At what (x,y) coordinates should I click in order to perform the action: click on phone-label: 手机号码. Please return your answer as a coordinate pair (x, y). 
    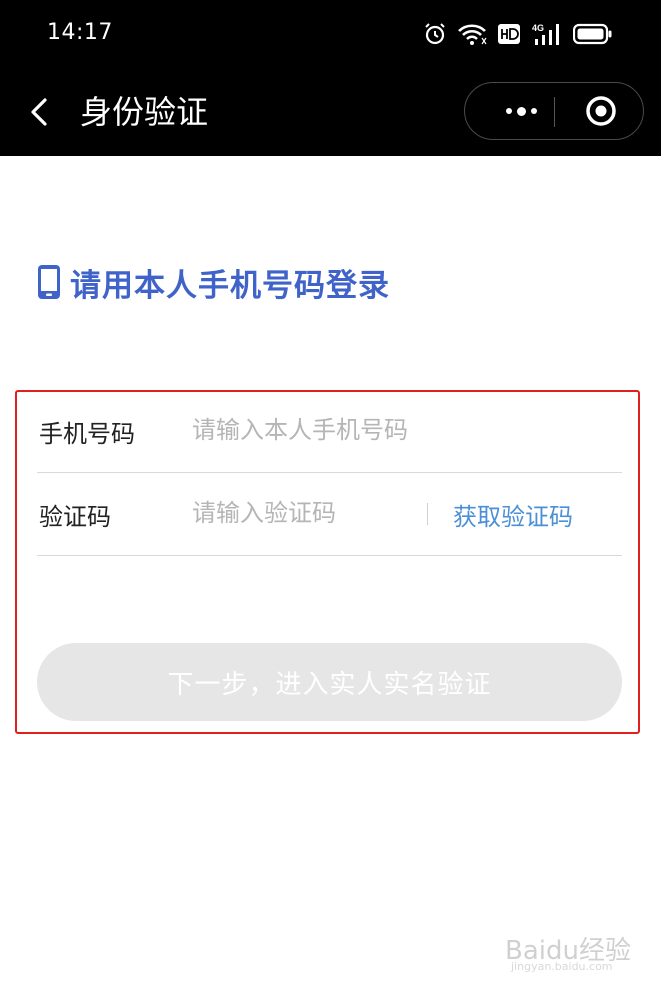
    Looking at the image, I should click on (87, 434).